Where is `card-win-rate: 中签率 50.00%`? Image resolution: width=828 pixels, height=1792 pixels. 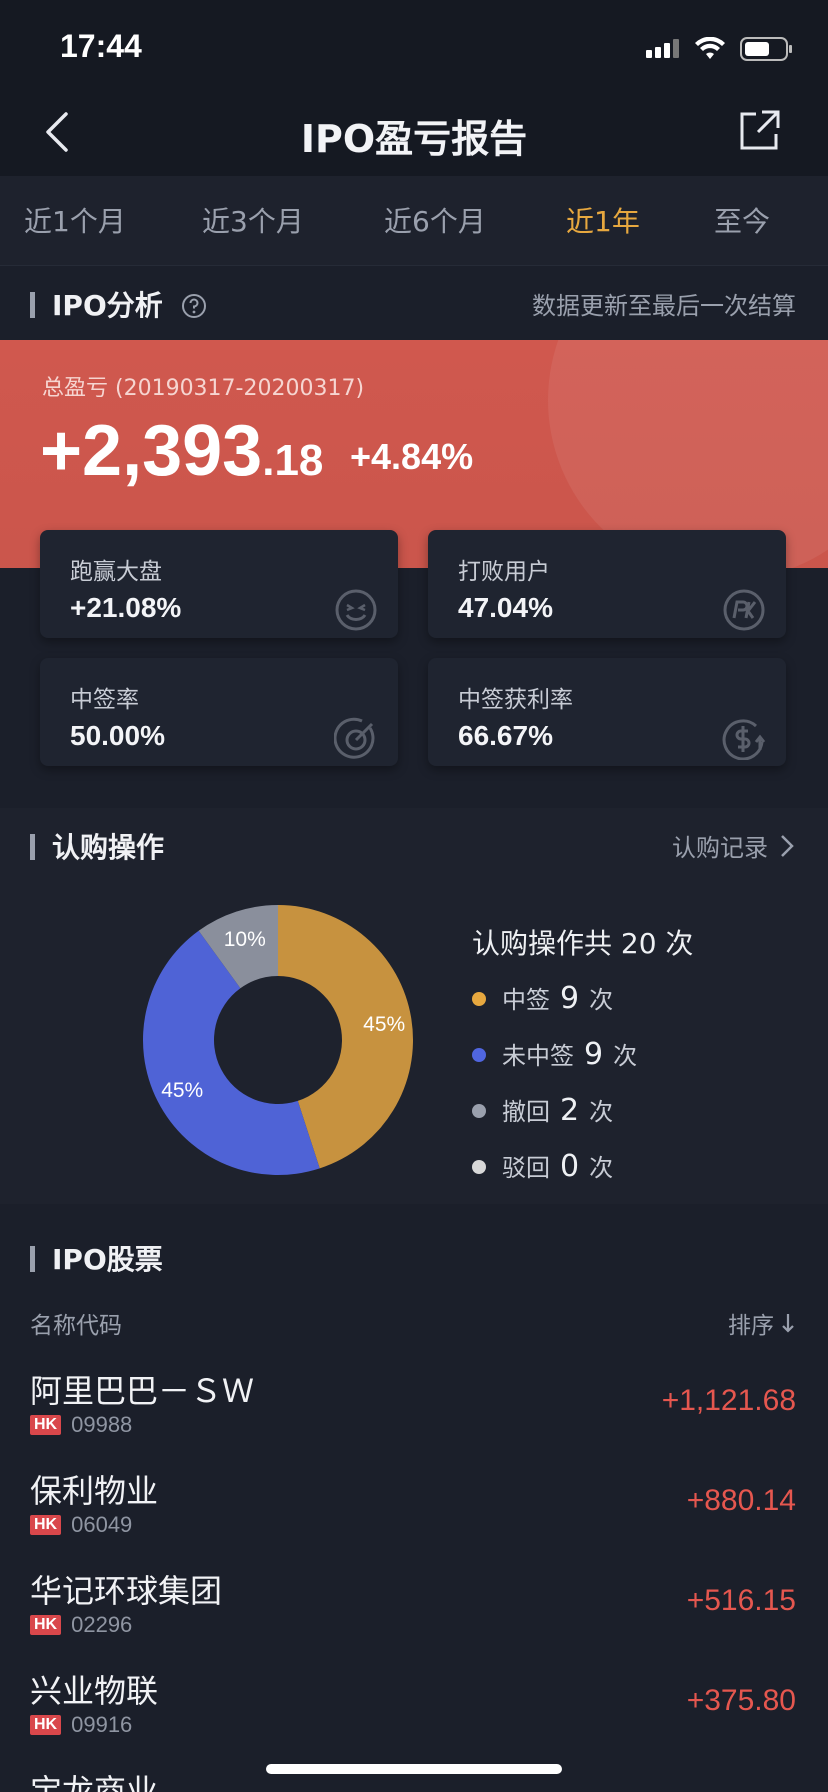
card-win-rate: 中签率 50.00% is located at coordinates (219, 712).